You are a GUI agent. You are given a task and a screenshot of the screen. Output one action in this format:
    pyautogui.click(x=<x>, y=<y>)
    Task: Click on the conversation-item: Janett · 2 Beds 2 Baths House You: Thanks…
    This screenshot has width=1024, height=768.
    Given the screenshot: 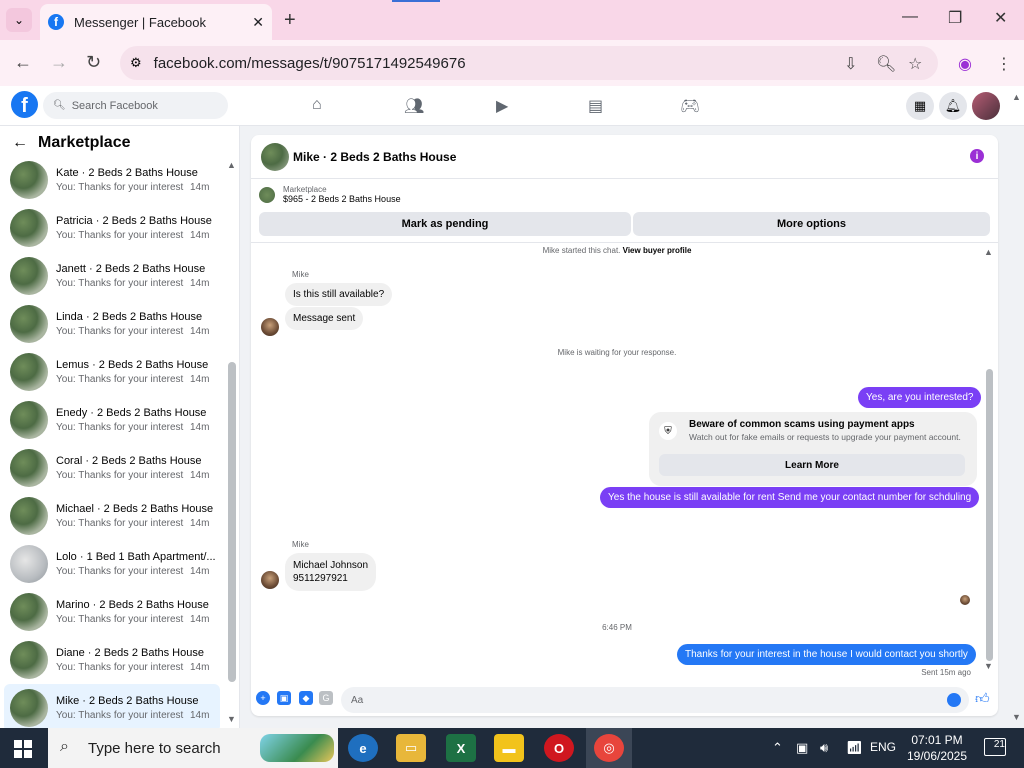 What is the action you would take?
    pyautogui.click(x=112, y=276)
    